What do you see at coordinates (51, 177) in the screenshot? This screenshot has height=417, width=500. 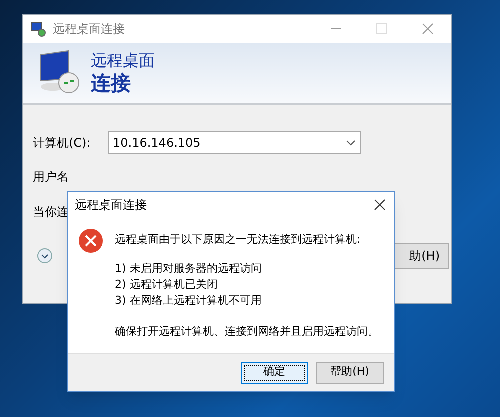 I see `username-label: 用户名` at bounding box center [51, 177].